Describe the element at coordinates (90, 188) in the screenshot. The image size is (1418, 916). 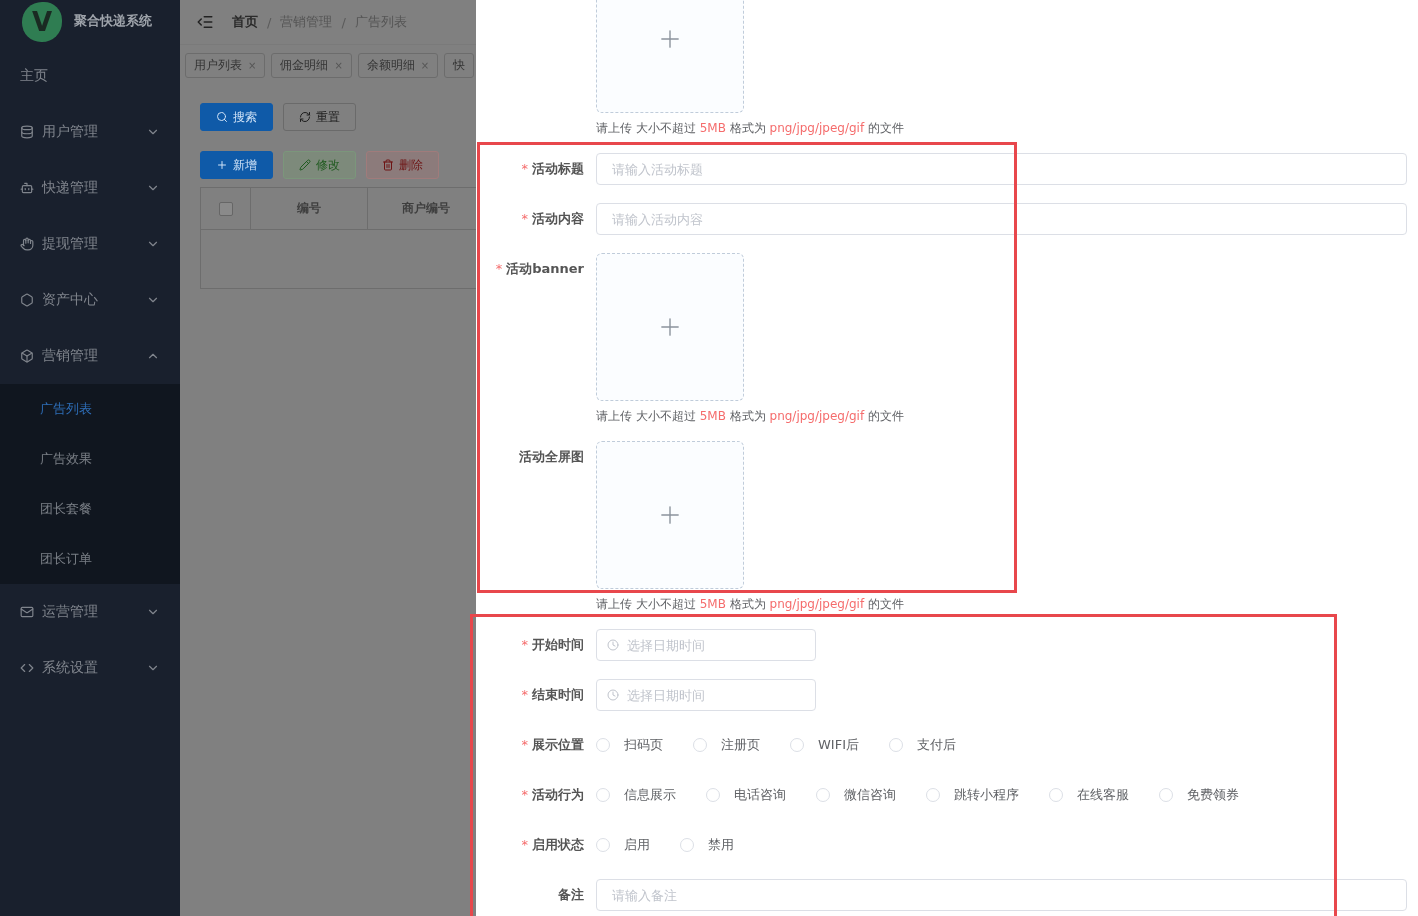
I see `menu-item: 快递管理` at that location.